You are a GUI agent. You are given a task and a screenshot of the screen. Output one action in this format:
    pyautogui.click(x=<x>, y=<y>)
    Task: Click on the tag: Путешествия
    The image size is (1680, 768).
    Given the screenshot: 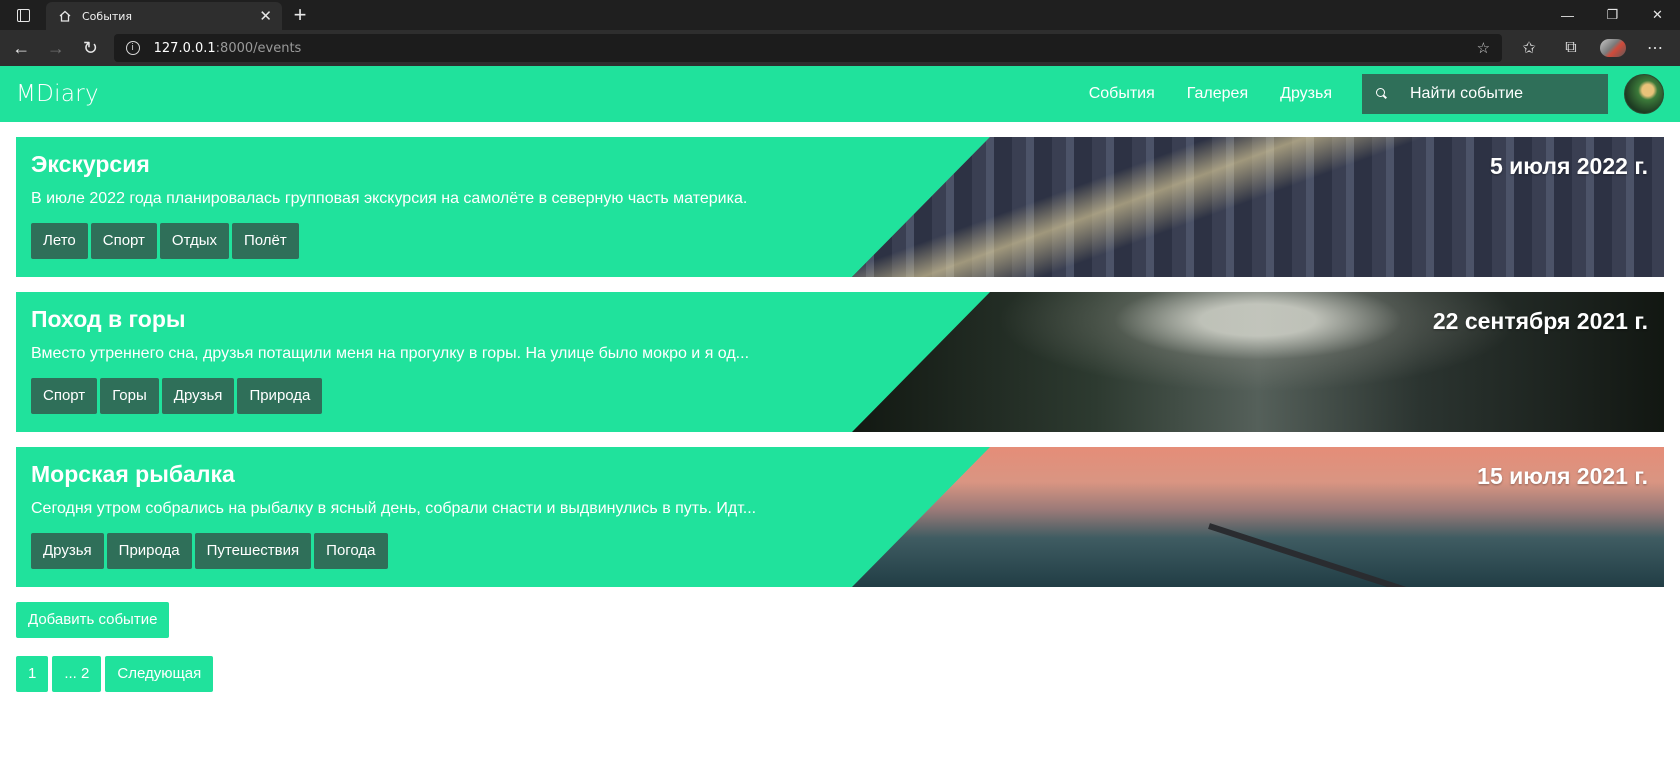 What is the action you would take?
    pyautogui.click(x=253, y=551)
    